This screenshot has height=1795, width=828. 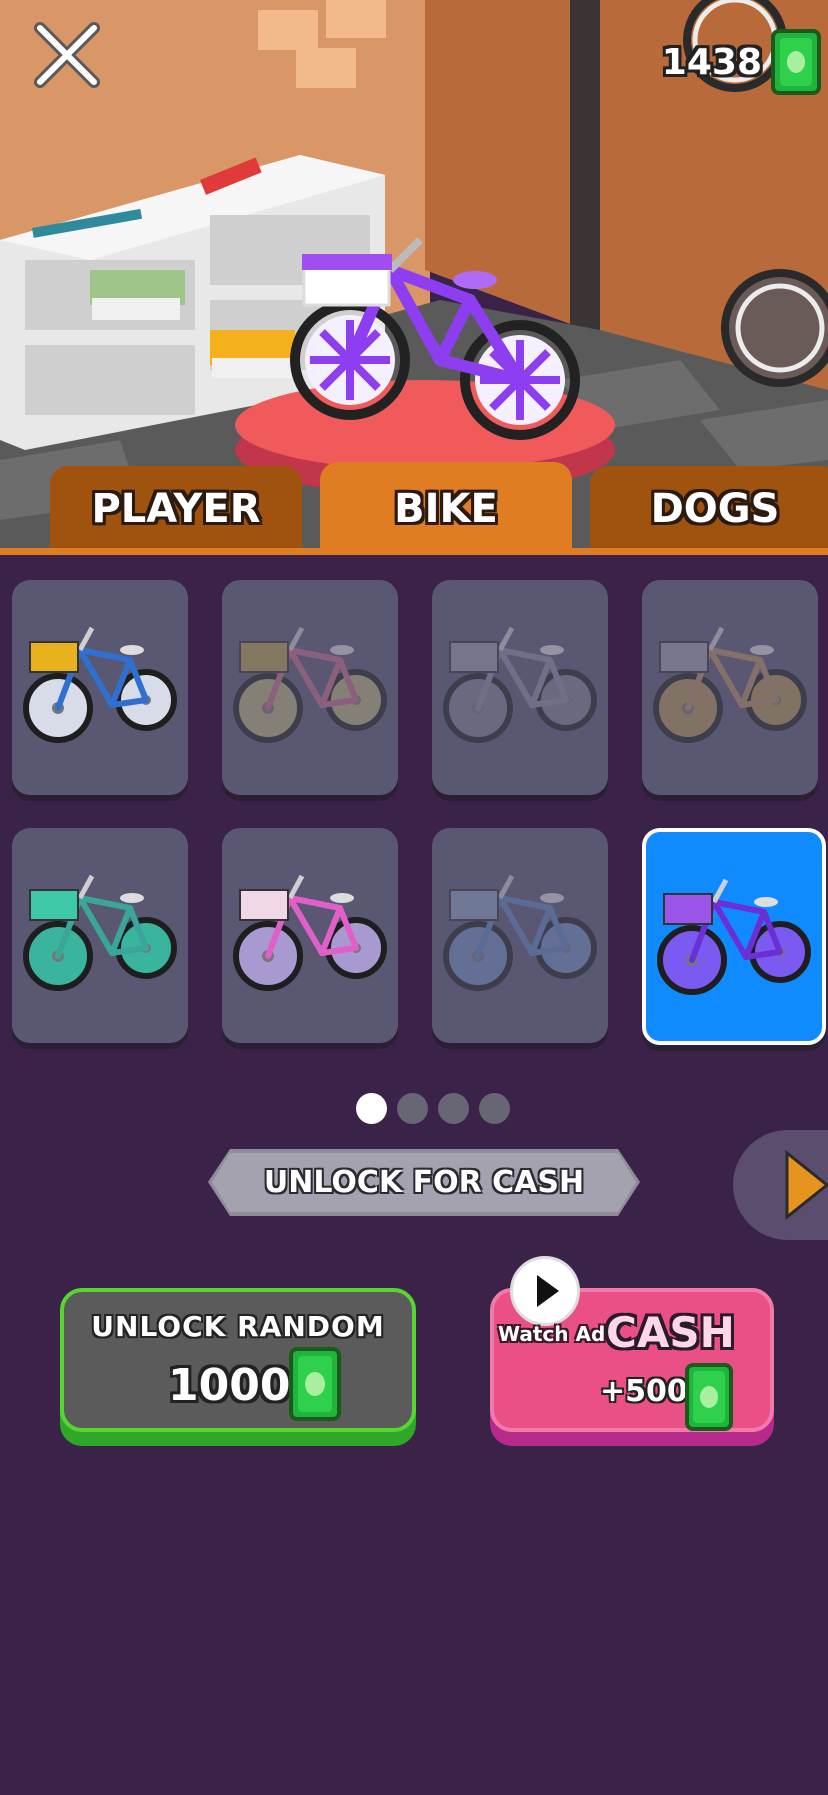 What do you see at coordinates (806, 1185) in the screenshot?
I see `play-arrow-icon` at bounding box center [806, 1185].